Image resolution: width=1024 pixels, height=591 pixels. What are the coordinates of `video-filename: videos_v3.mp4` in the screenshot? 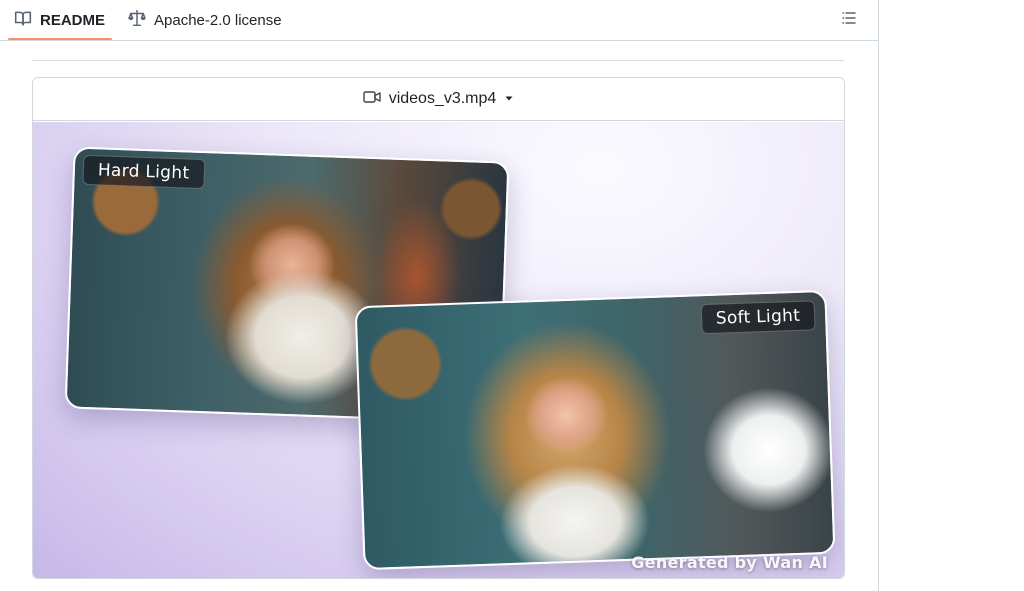 It's located at (442, 98).